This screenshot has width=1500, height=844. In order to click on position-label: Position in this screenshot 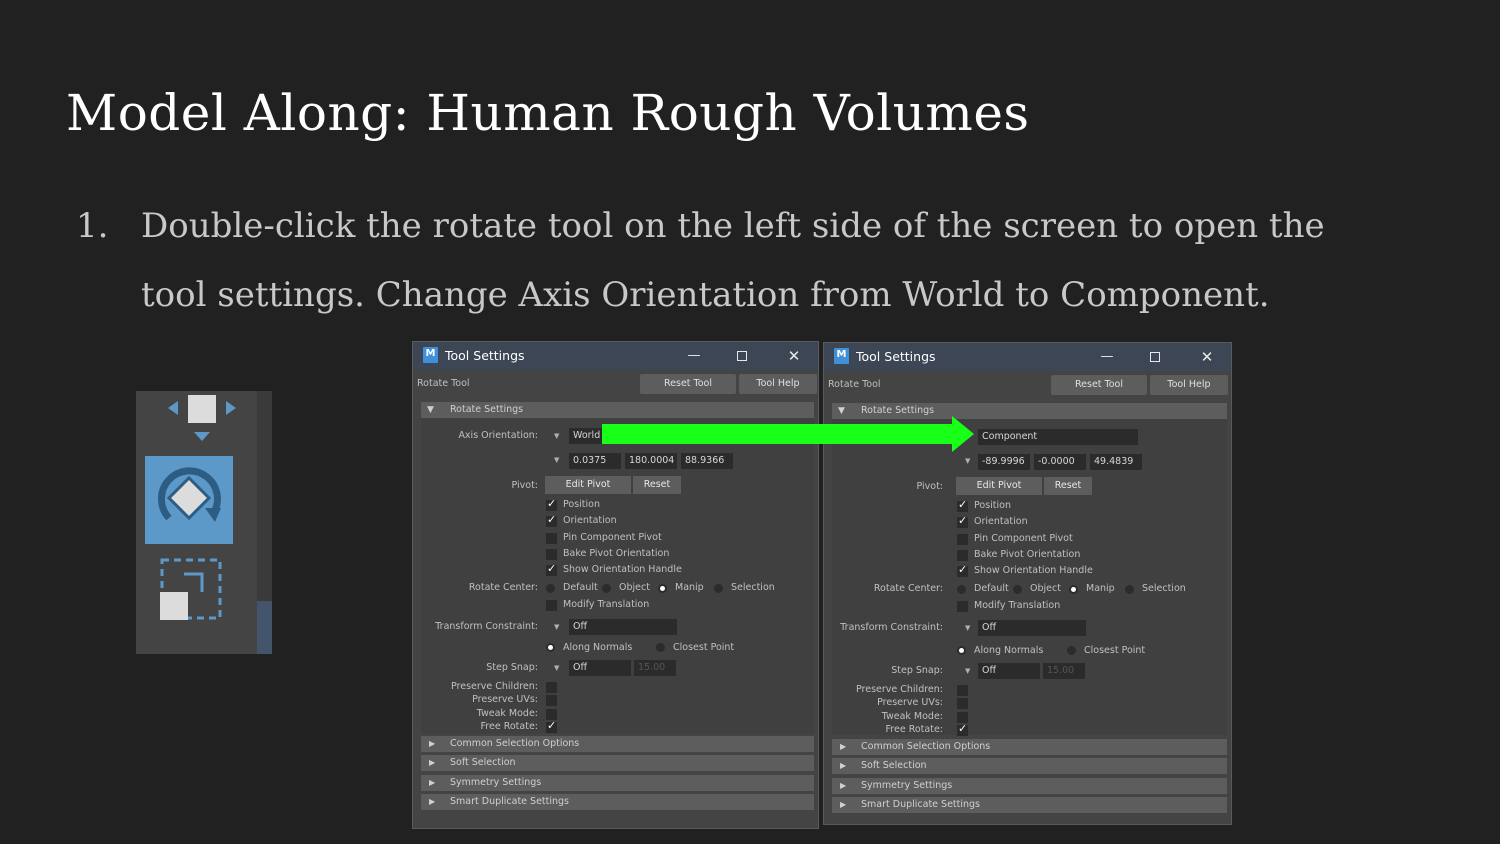, I will do `click(992, 505)`.